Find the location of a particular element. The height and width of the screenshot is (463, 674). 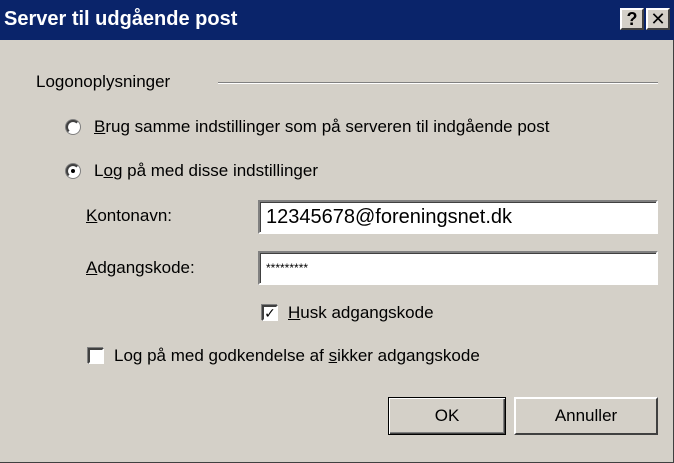

help-button: ? is located at coordinates (632, 19).